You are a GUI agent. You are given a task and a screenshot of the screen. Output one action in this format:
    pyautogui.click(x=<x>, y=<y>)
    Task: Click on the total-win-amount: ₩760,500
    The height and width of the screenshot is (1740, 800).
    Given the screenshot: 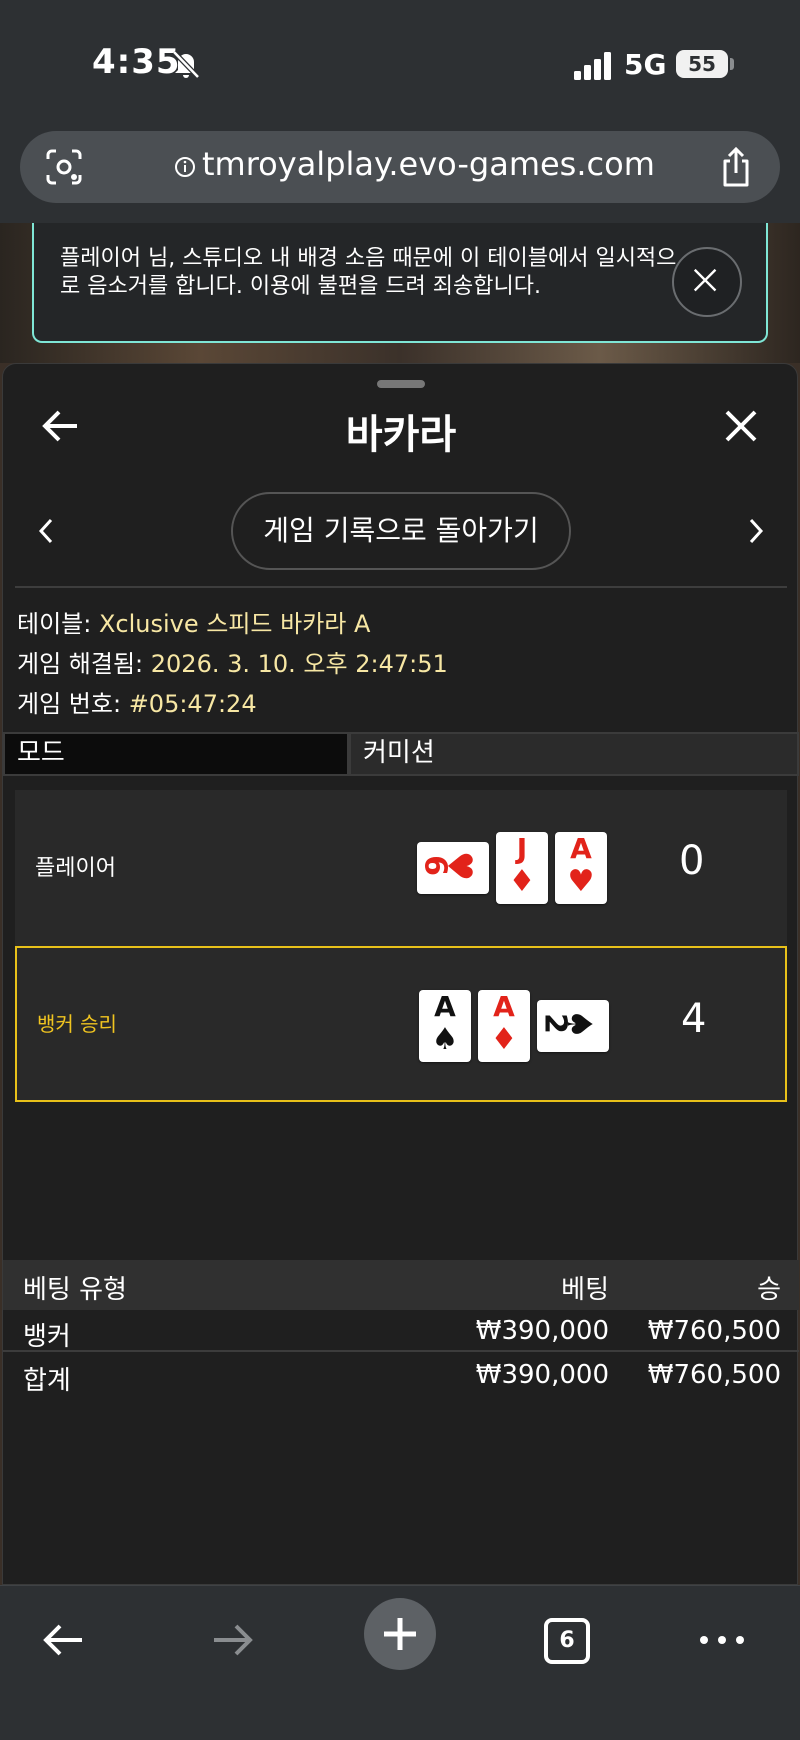 What is the action you would take?
    pyautogui.click(x=714, y=1375)
    